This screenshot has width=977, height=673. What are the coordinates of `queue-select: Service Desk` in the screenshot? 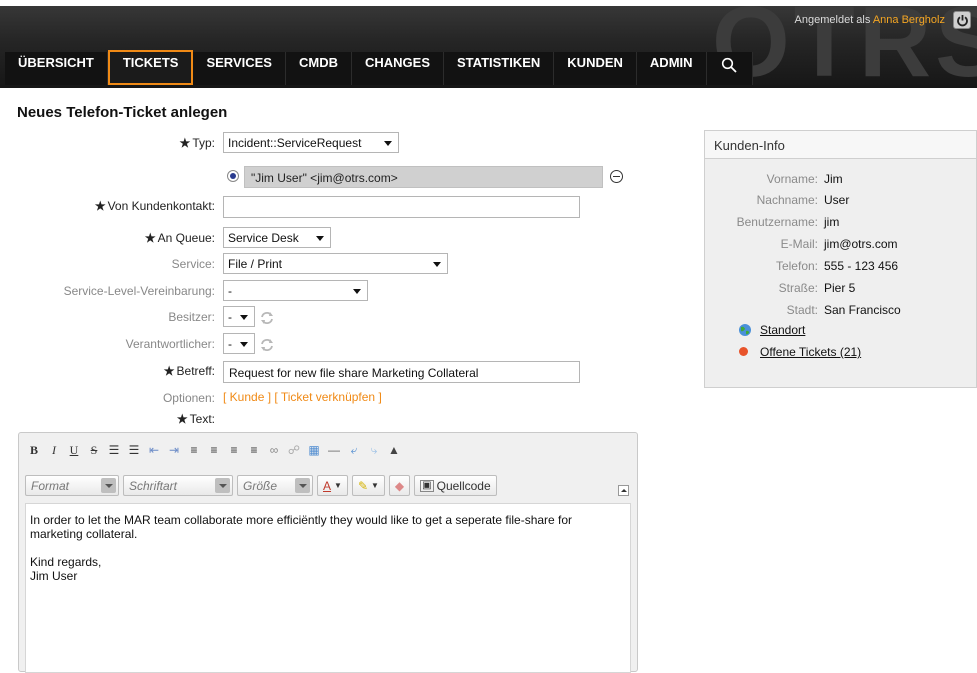 It's located at (277, 237).